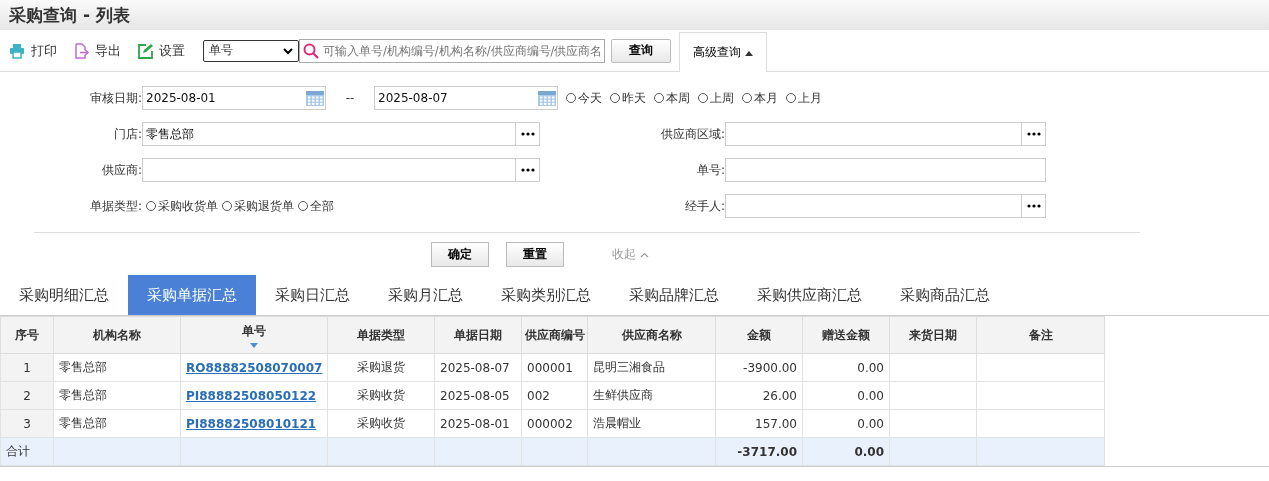 Image resolution: width=1269 pixels, height=481 pixels. I want to click on date-field: 2025-08-07, so click(466, 98).